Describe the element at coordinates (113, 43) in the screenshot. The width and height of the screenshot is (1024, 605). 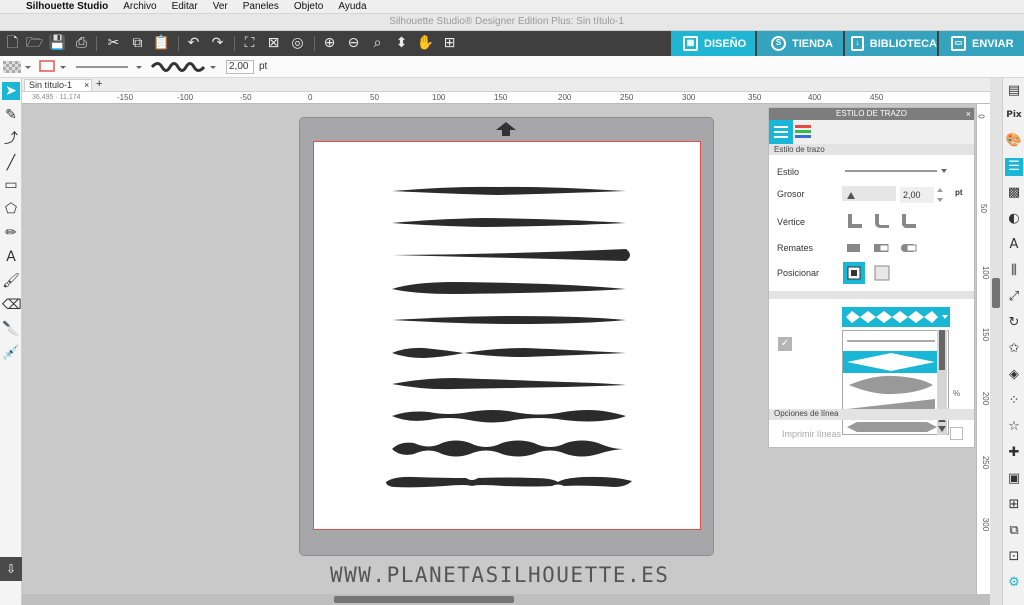
I see `cut-icon: ✂` at that location.